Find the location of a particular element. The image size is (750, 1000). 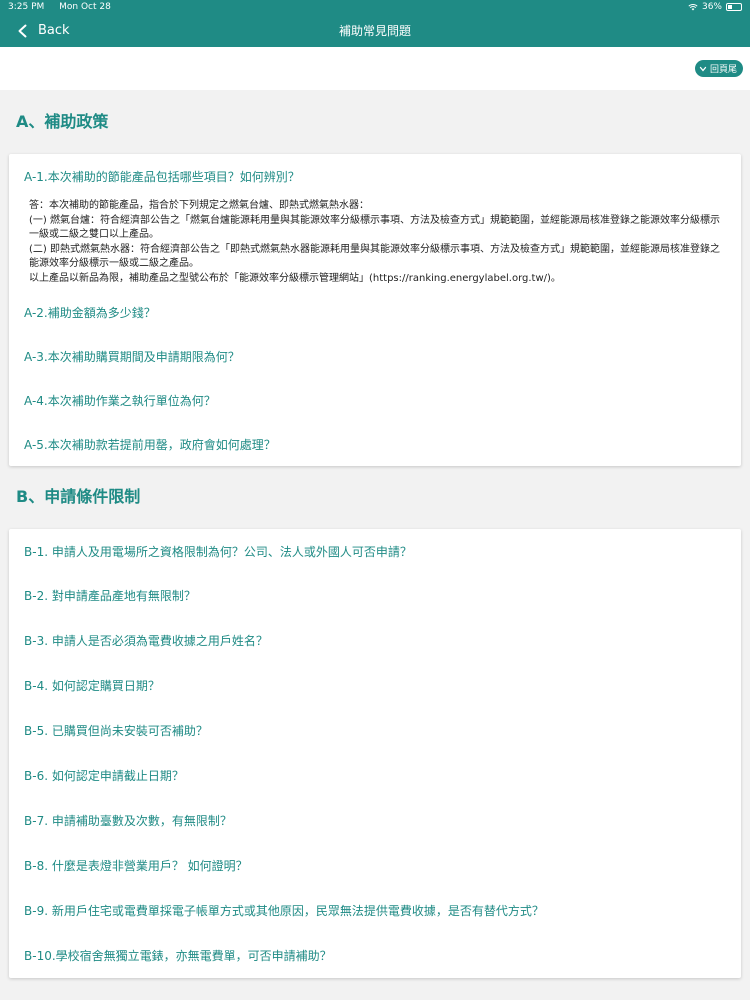

section-title-b: B、申請條件限制 is located at coordinates (78, 496).